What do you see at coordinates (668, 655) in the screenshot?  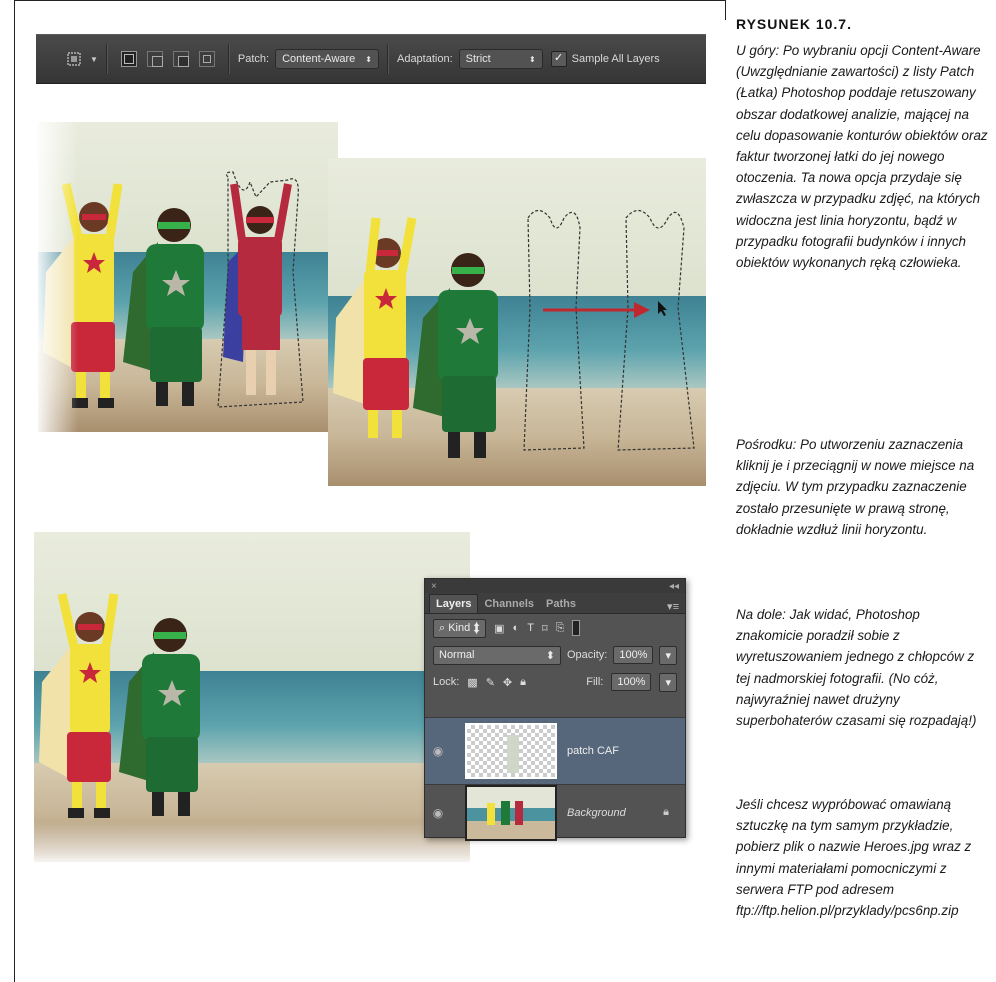 I see `opacity-dropdown-icon: ▾` at bounding box center [668, 655].